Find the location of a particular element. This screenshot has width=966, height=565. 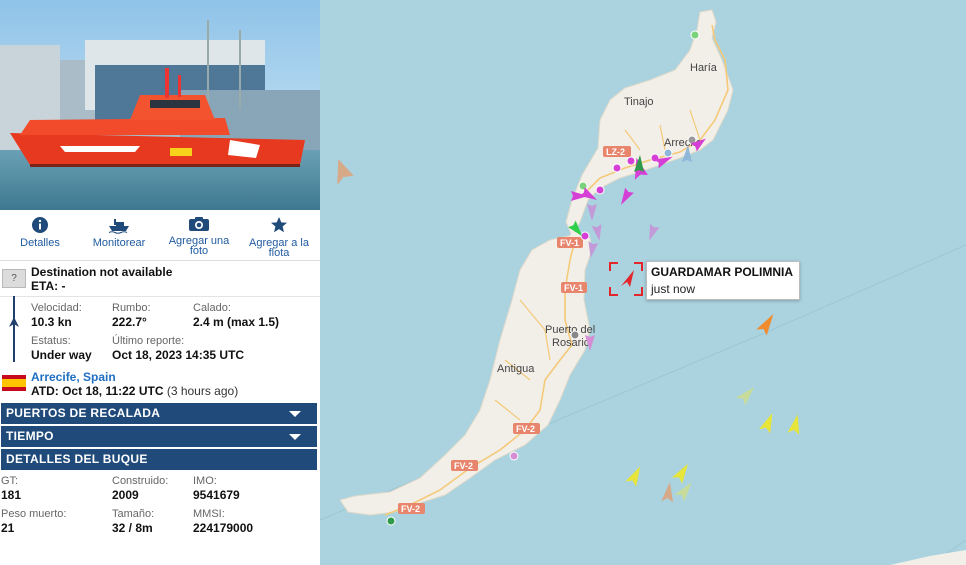

spain-flag-icon is located at coordinates (14, 383).